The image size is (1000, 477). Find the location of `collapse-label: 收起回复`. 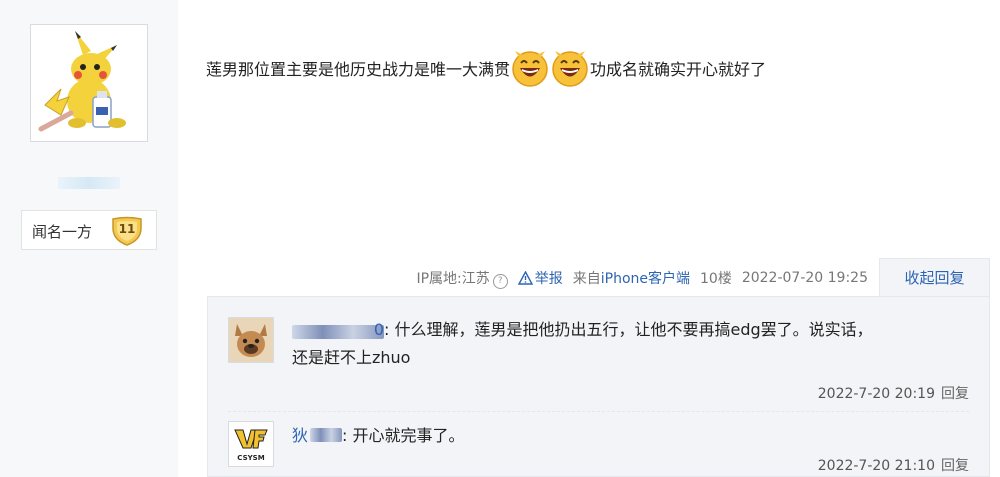

collapse-label: 收起回复 is located at coordinates (934, 278).